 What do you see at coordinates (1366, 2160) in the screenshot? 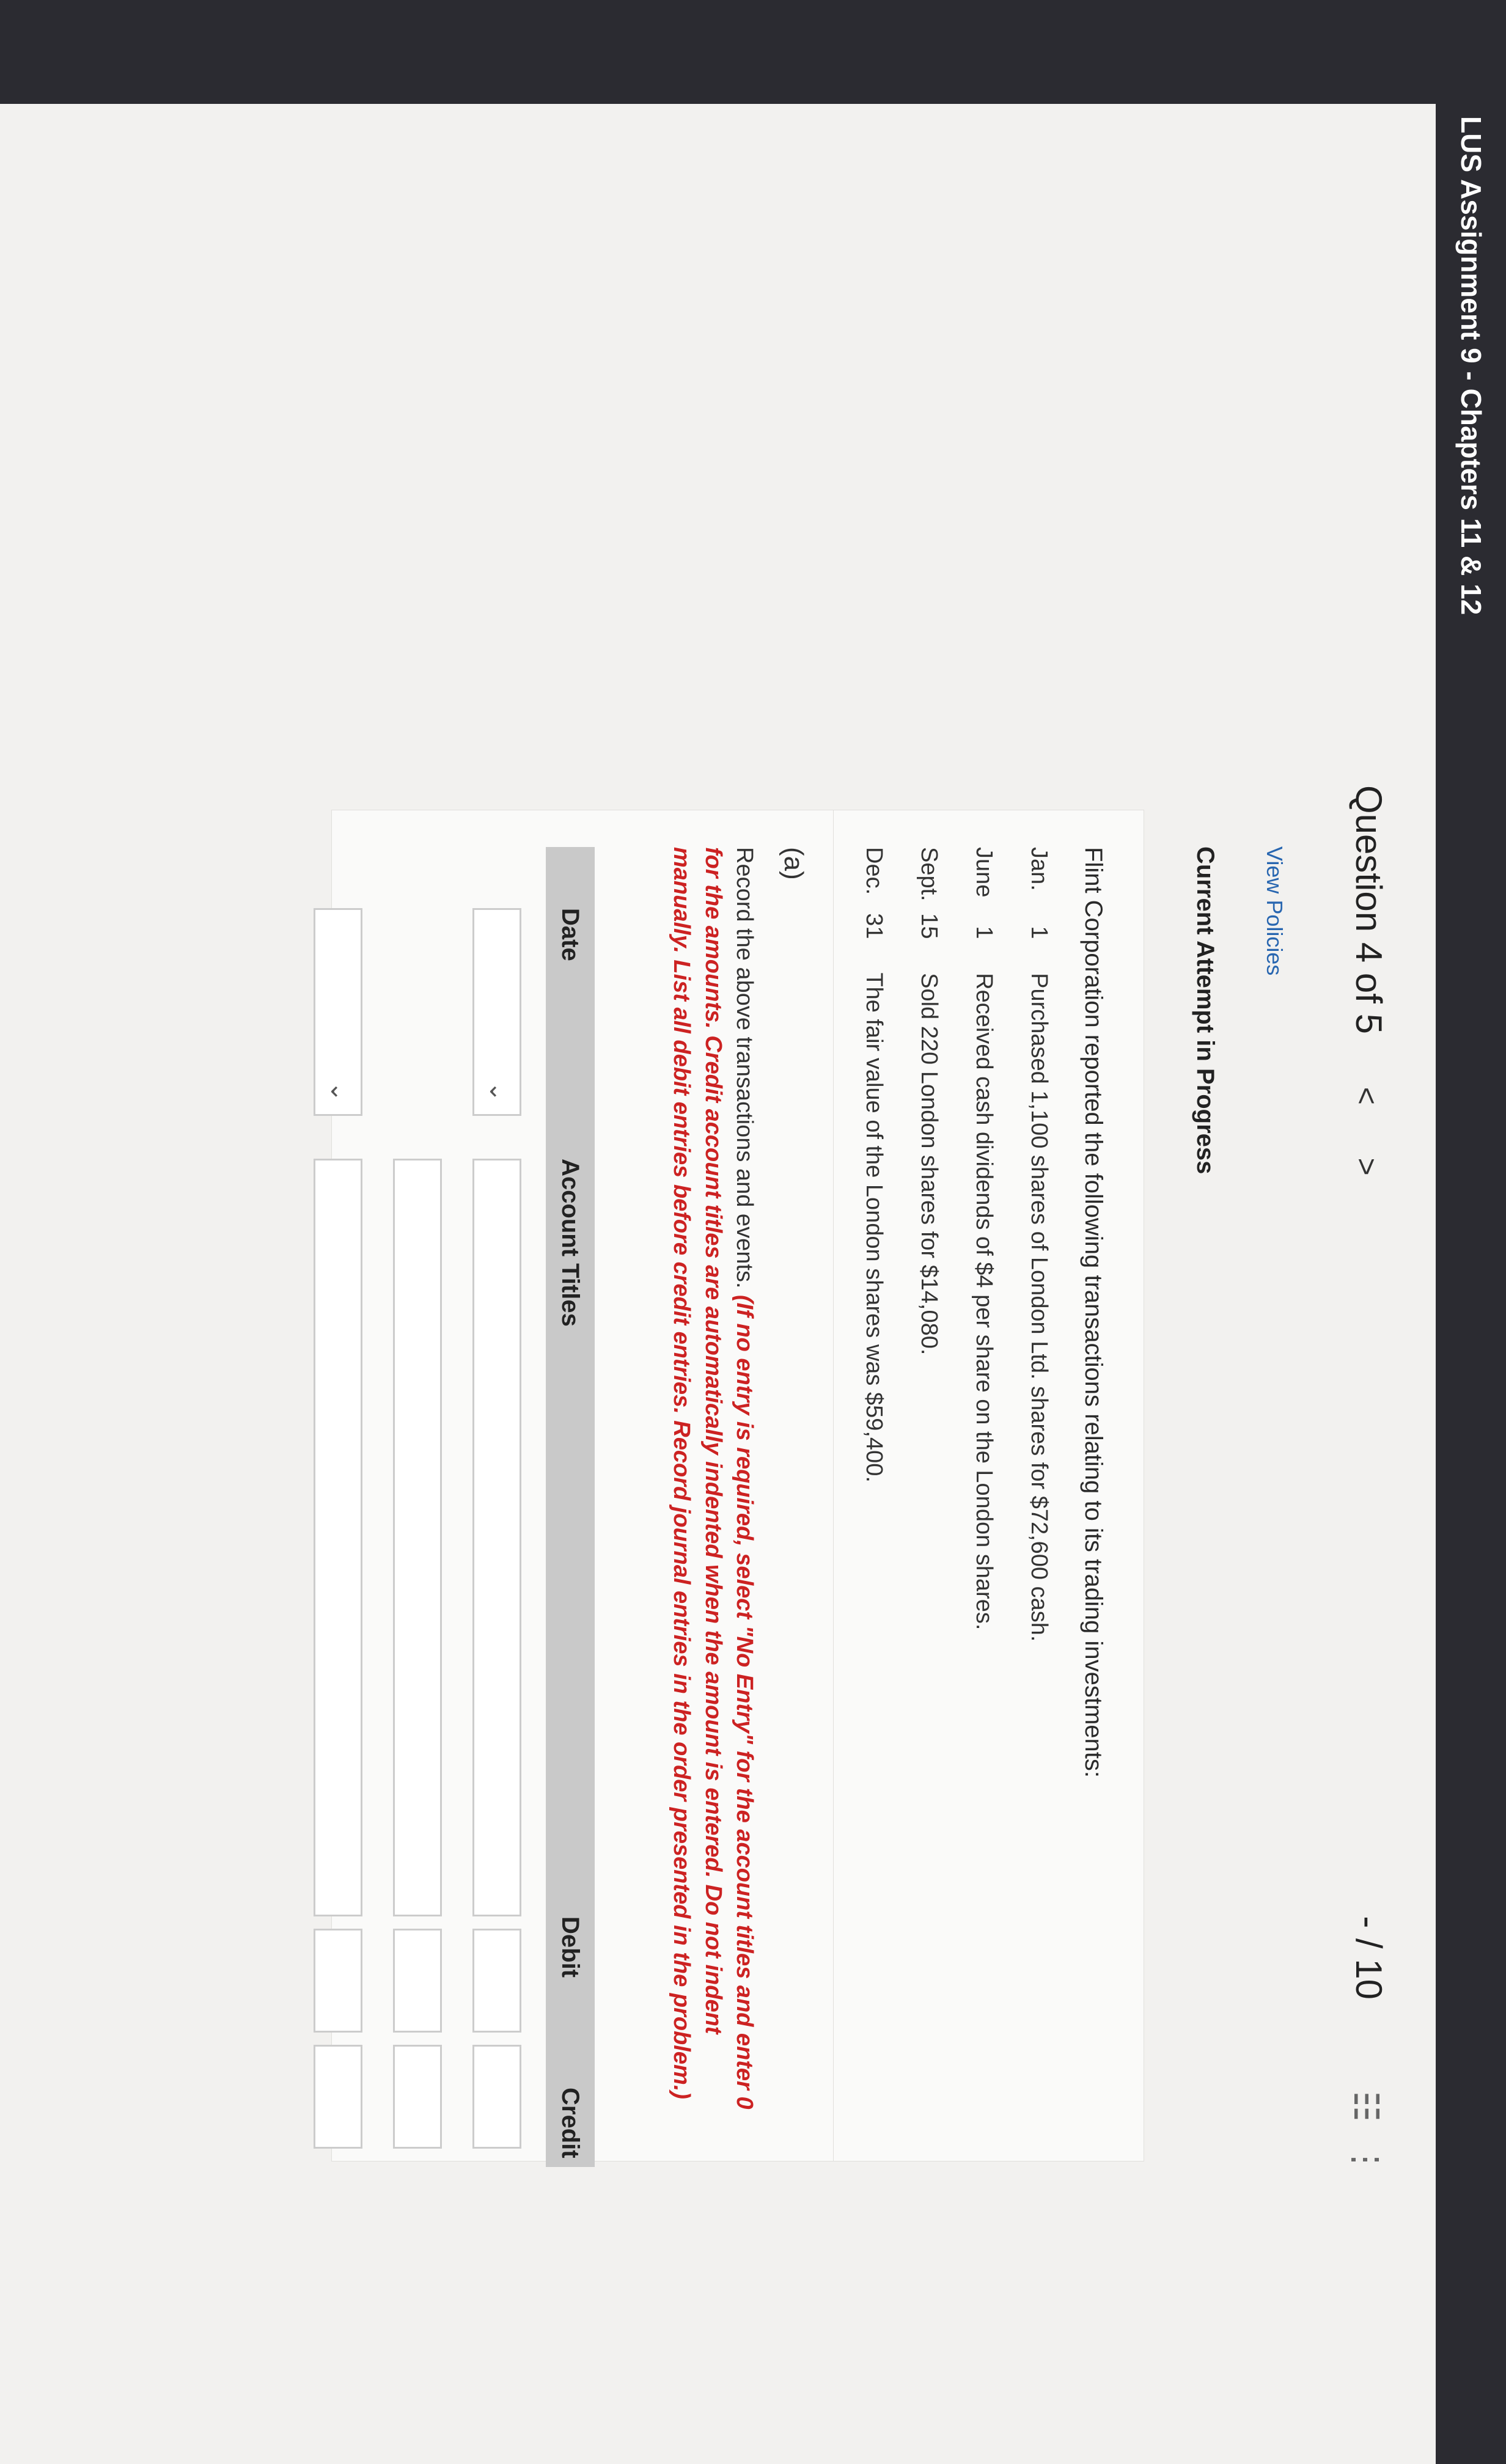
I see `more-icon: ⋮` at bounding box center [1366, 2160].